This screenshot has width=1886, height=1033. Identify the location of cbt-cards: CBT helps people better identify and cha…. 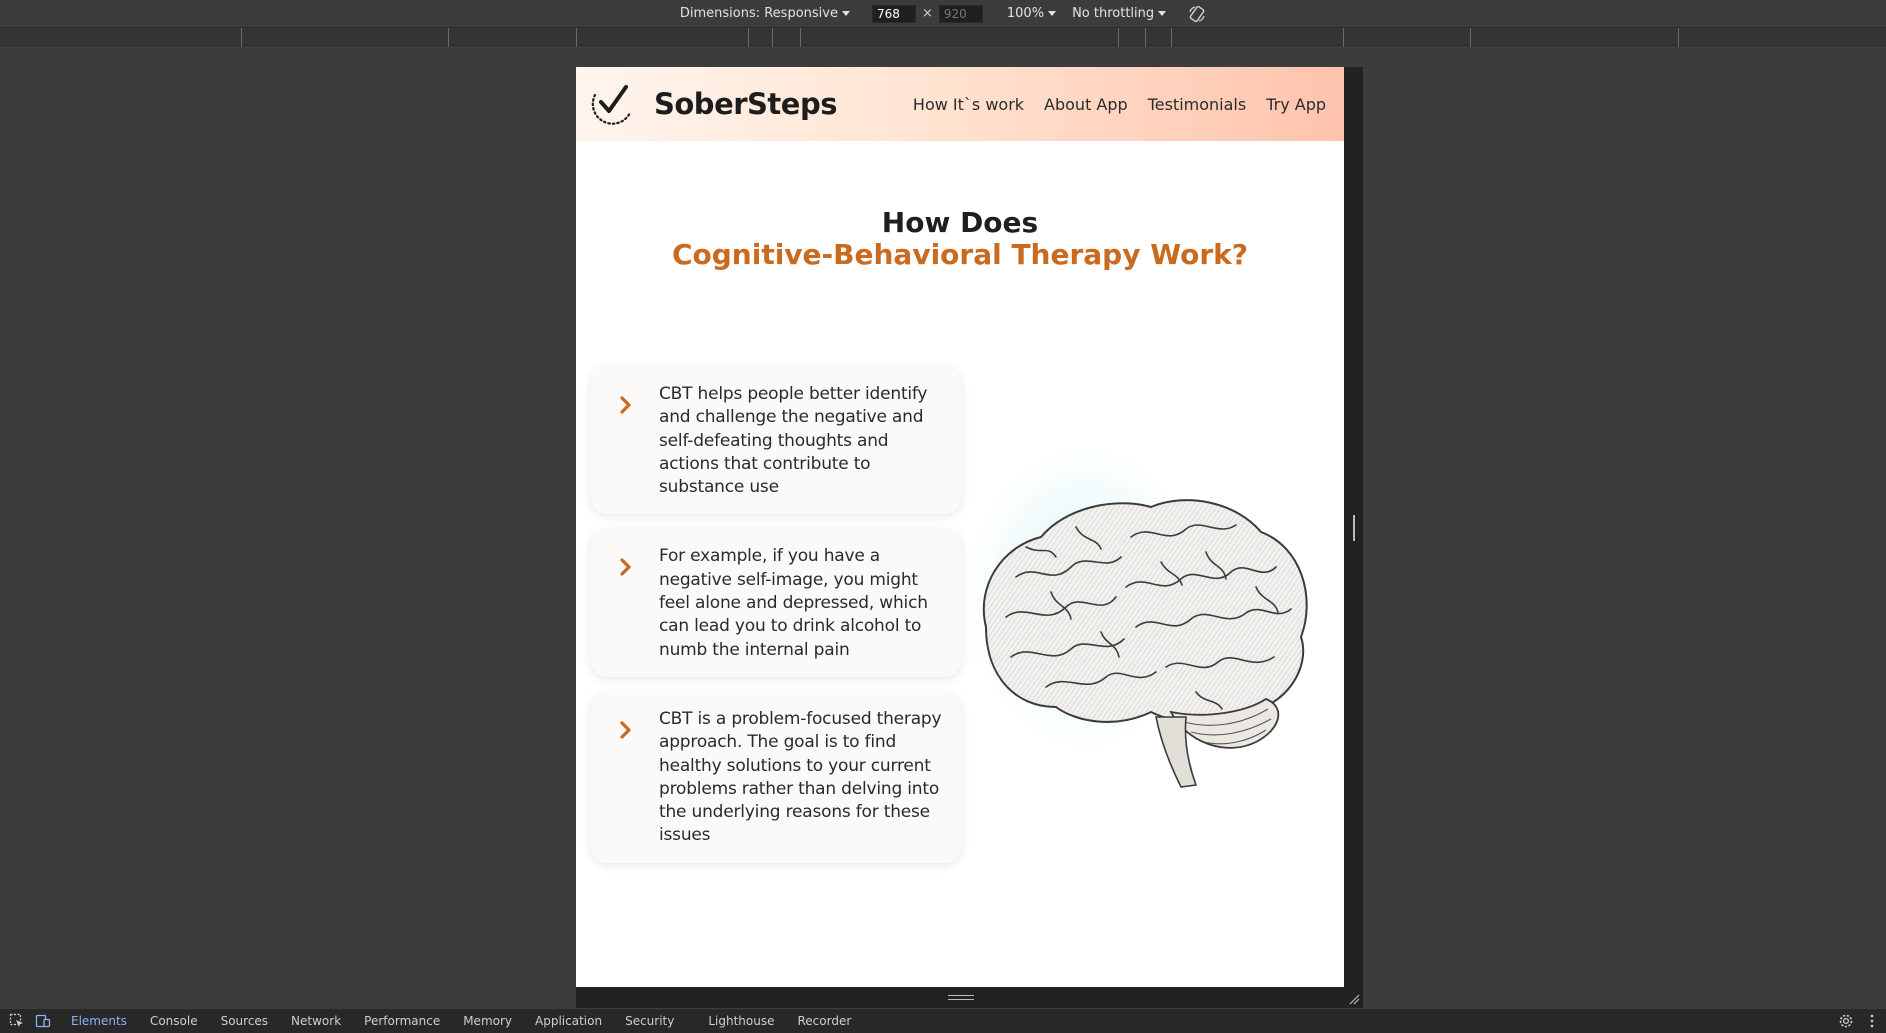
(776, 622).